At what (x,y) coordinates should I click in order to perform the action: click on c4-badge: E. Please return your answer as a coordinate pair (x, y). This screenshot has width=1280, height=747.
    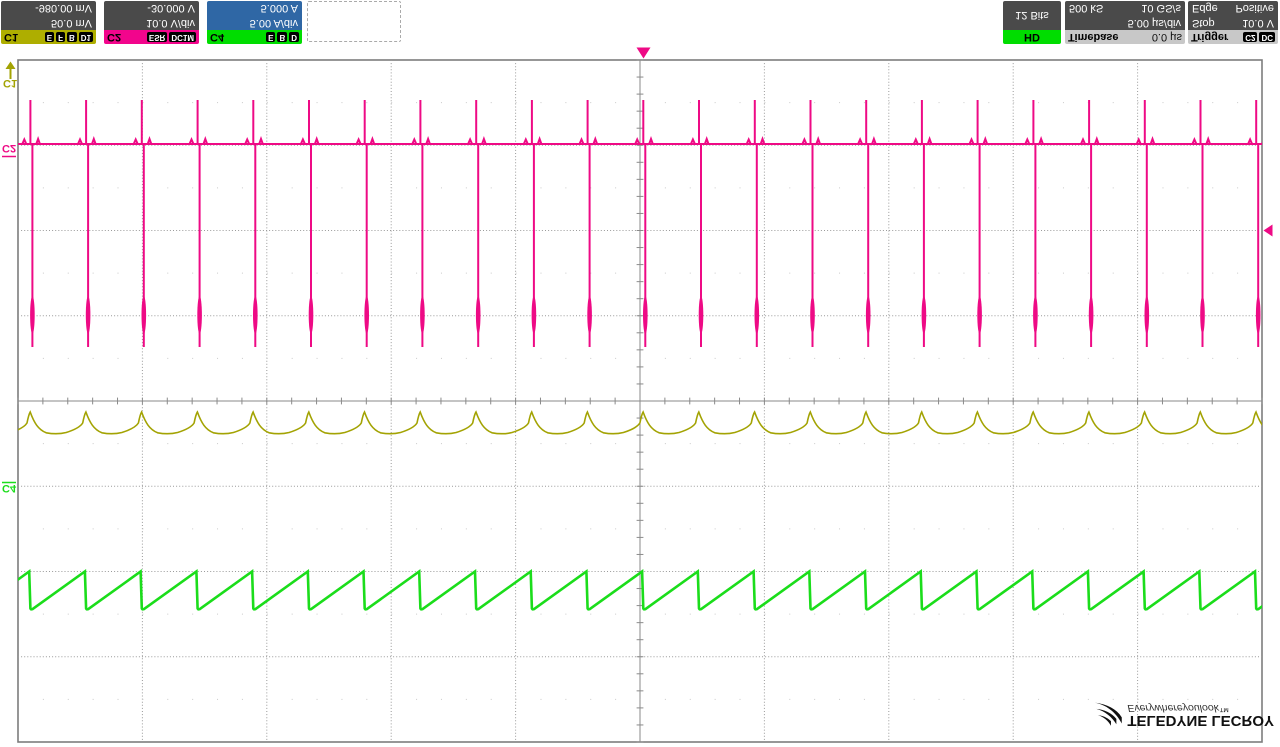
    Looking at the image, I should click on (271, 37).